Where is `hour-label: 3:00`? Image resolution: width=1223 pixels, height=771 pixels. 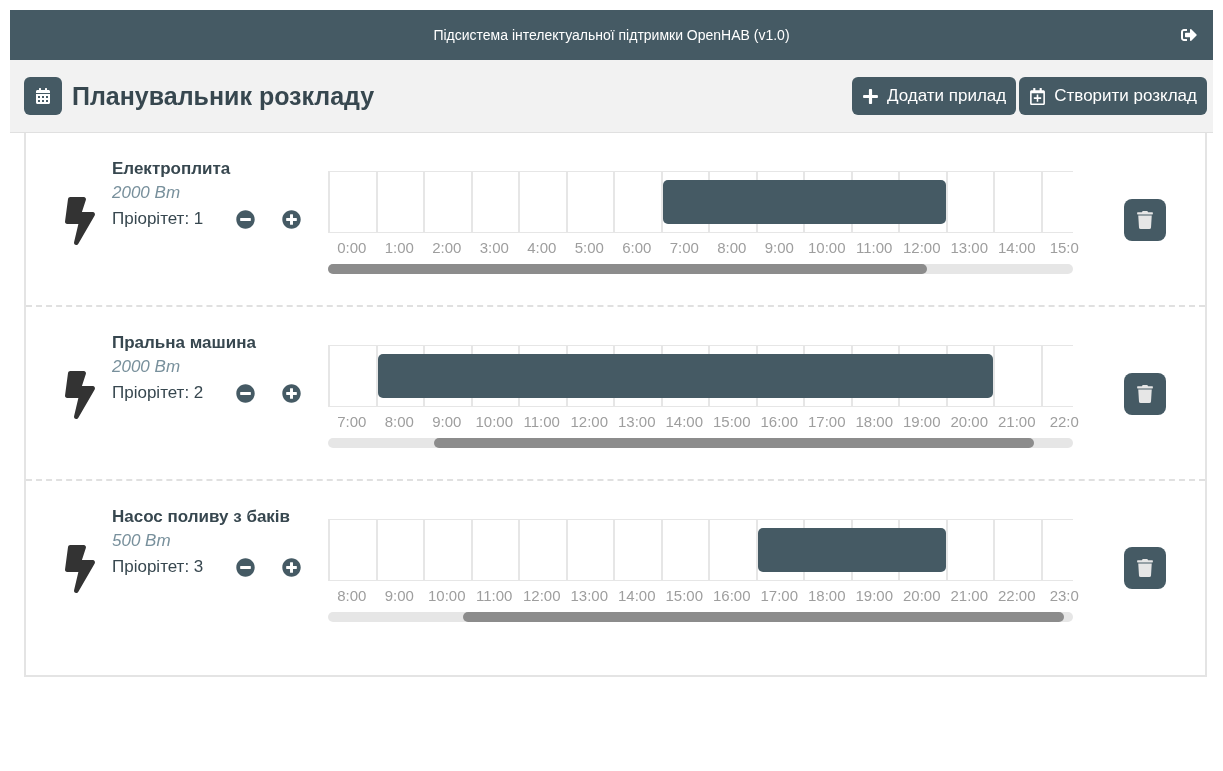
hour-label: 3:00 is located at coordinates (494, 247).